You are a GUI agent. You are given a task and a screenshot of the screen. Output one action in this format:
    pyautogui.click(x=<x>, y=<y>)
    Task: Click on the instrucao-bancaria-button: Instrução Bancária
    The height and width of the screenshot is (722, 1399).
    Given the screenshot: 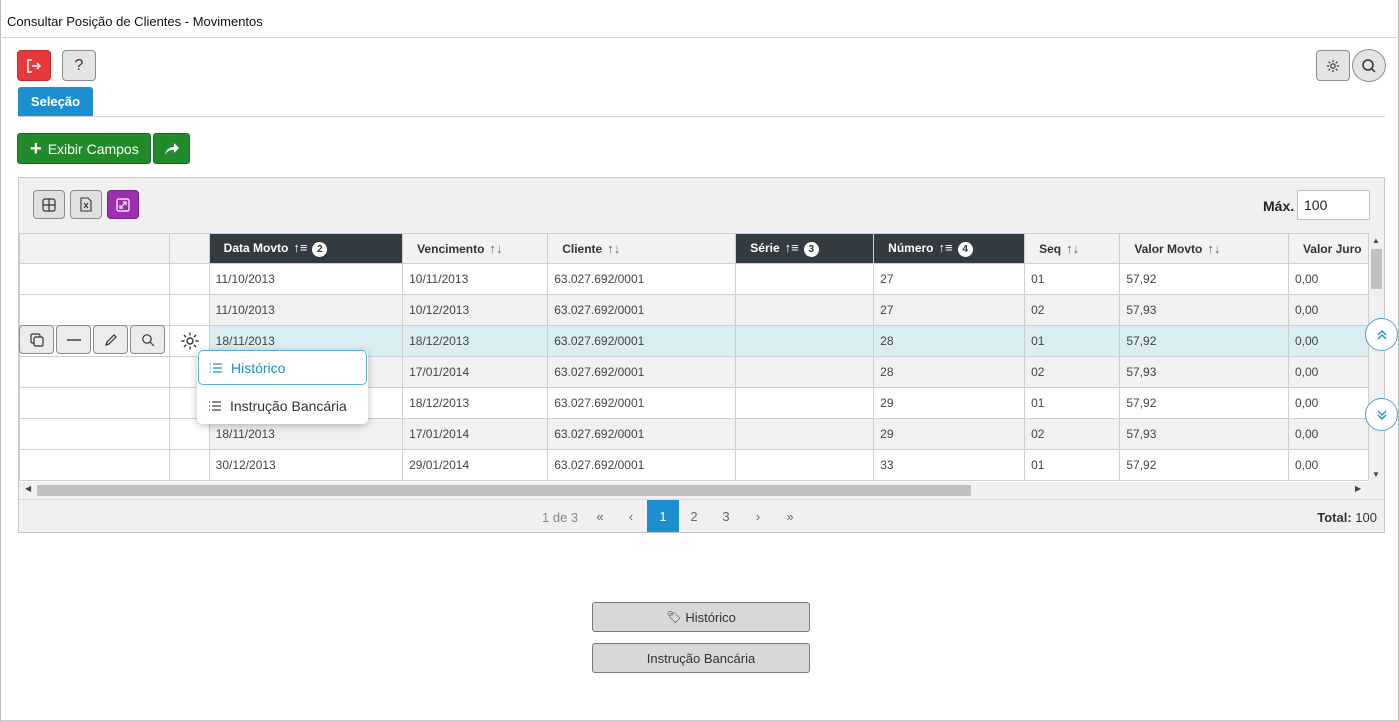 What is the action you would take?
    pyautogui.click(x=701, y=658)
    